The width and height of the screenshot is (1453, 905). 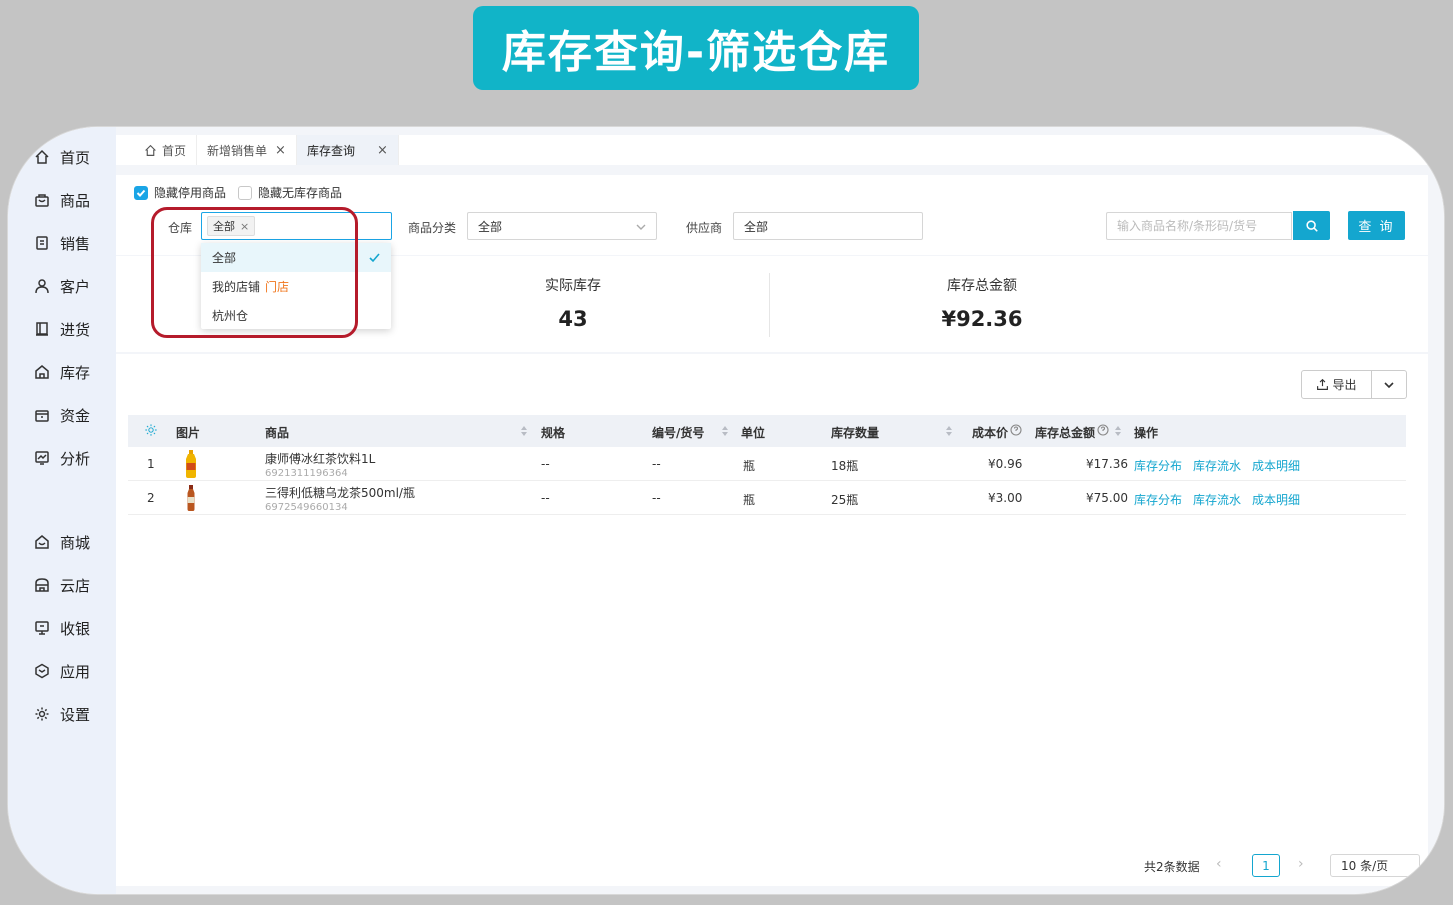 What do you see at coordinates (1219, 864) in the screenshot?
I see `prev-page-button: ‹` at bounding box center [1219, 864].